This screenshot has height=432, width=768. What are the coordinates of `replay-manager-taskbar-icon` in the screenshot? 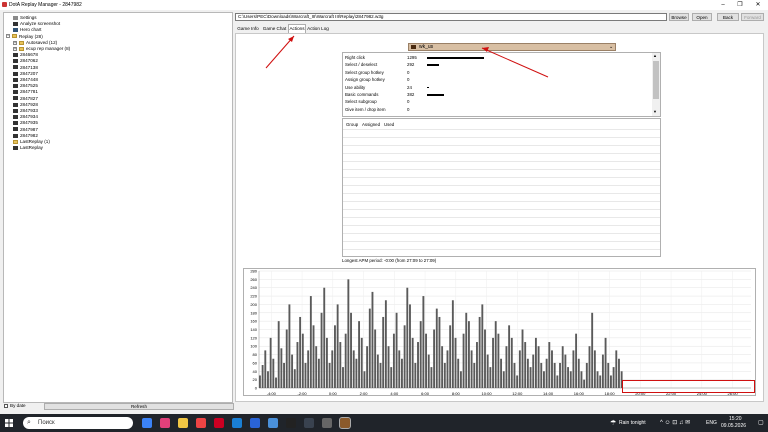 It's located at (345, 423).